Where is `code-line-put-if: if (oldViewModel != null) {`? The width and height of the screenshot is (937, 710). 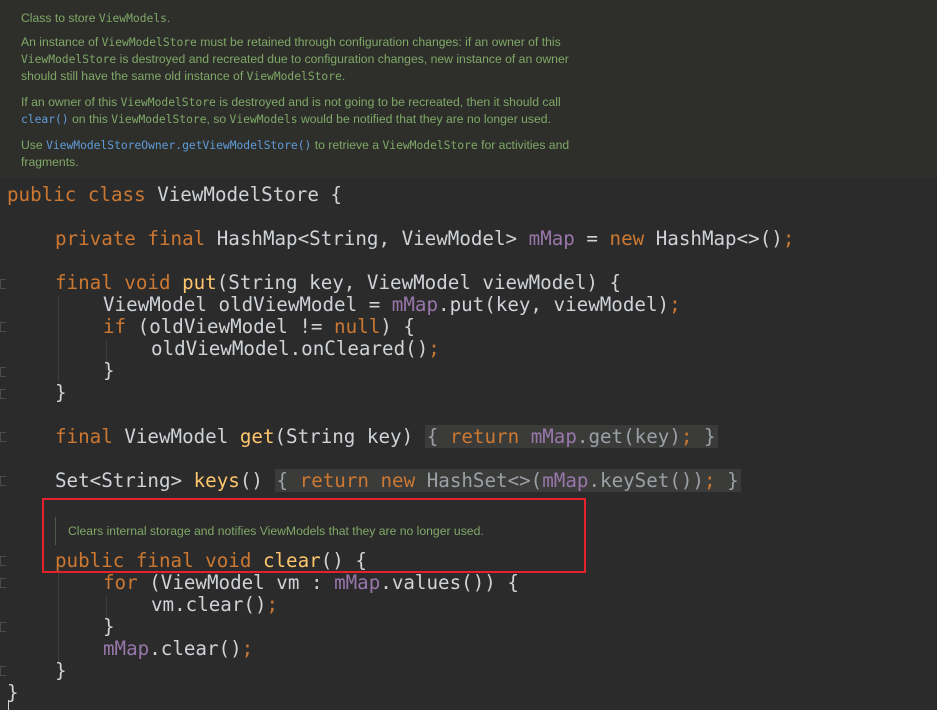 code-line-put-if: if (oldViewModel != null) { is located at coordinates (259, 327).